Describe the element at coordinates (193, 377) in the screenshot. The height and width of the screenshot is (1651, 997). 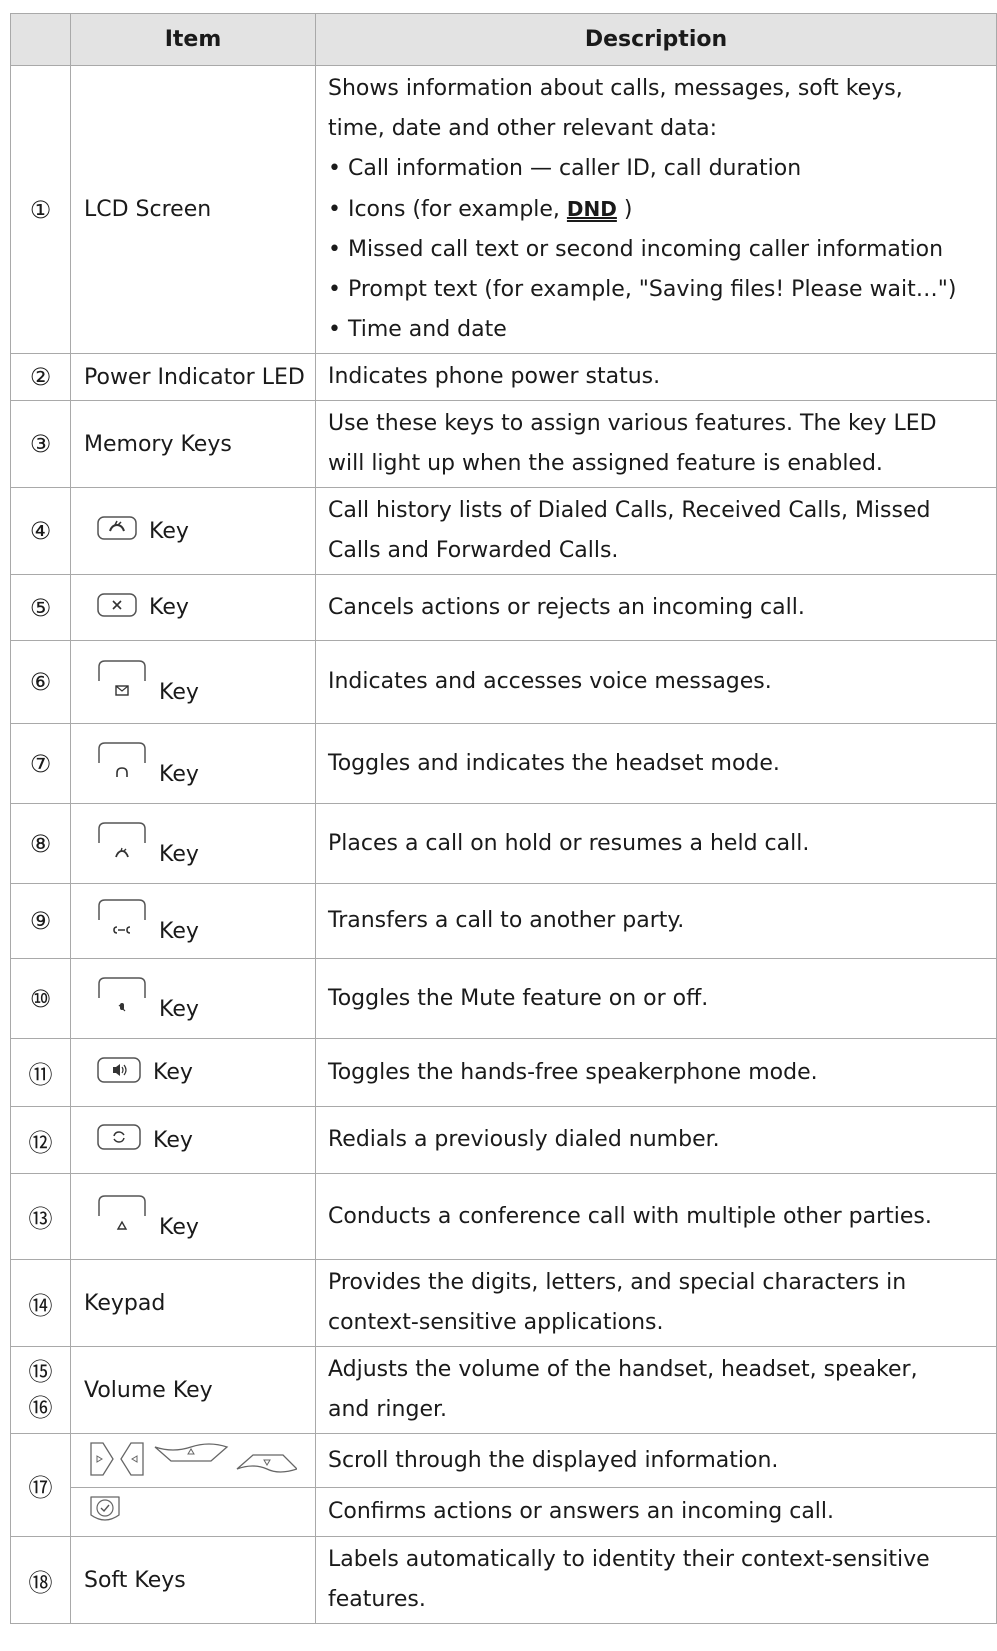
I see `row-item: Power Indicator LED` at that location.